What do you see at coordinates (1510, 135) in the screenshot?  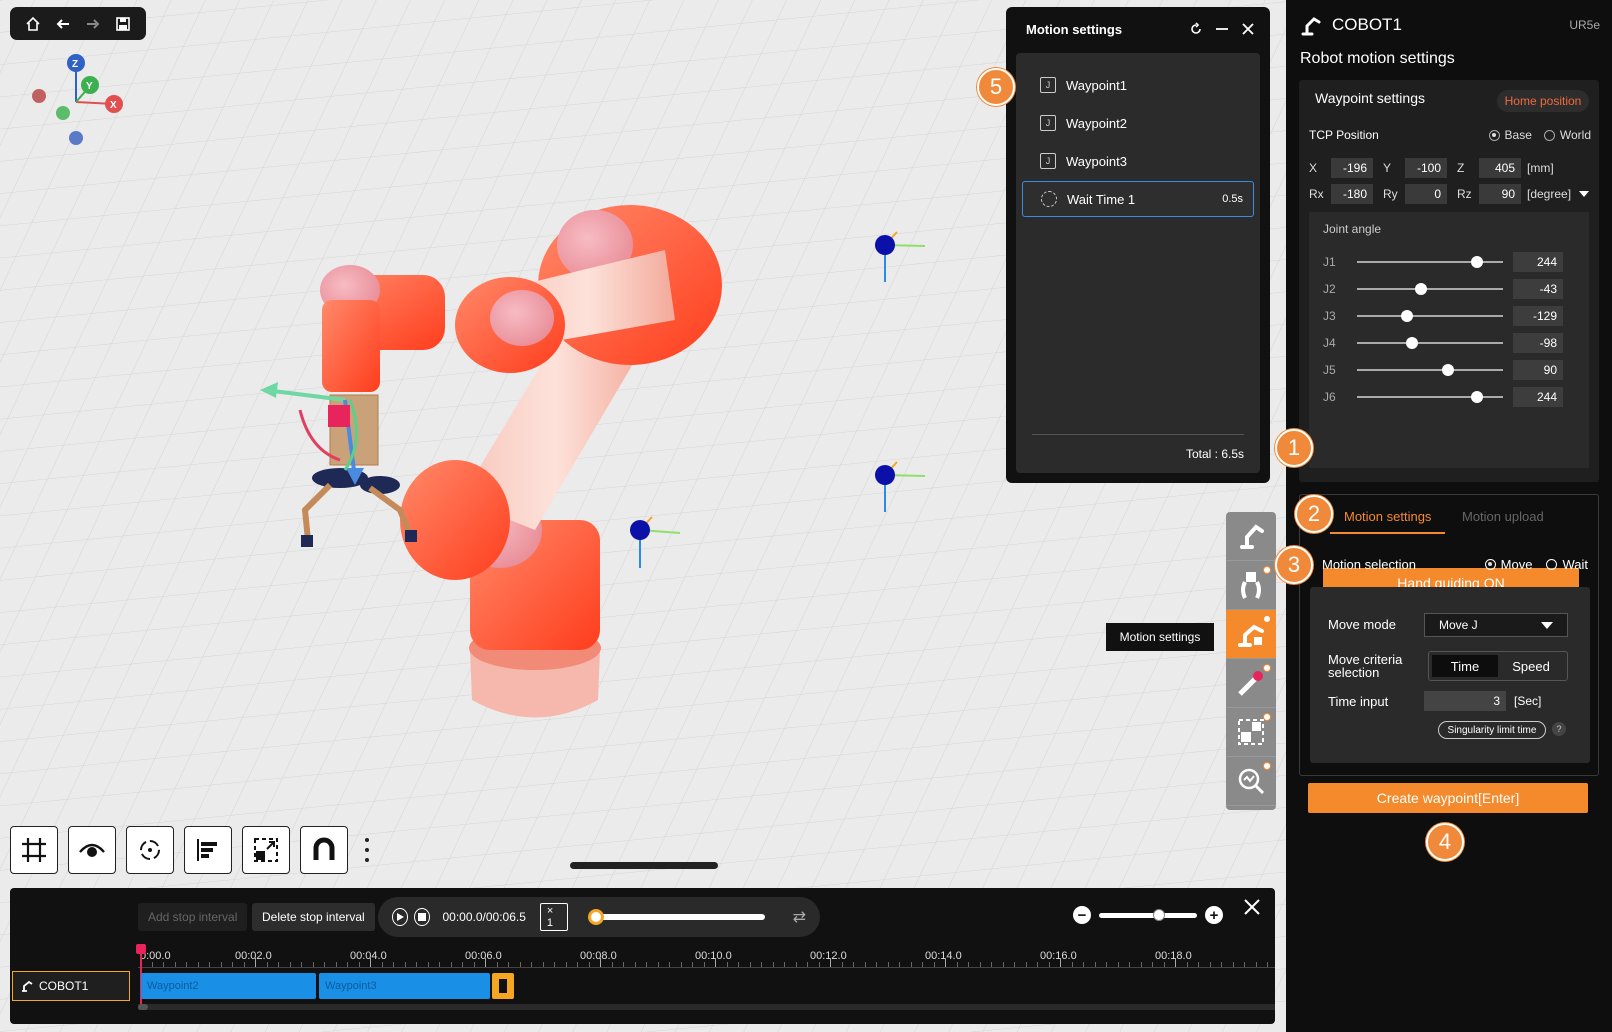 I see `frame-base-radio: Base` at bounding box center [1510, 135].